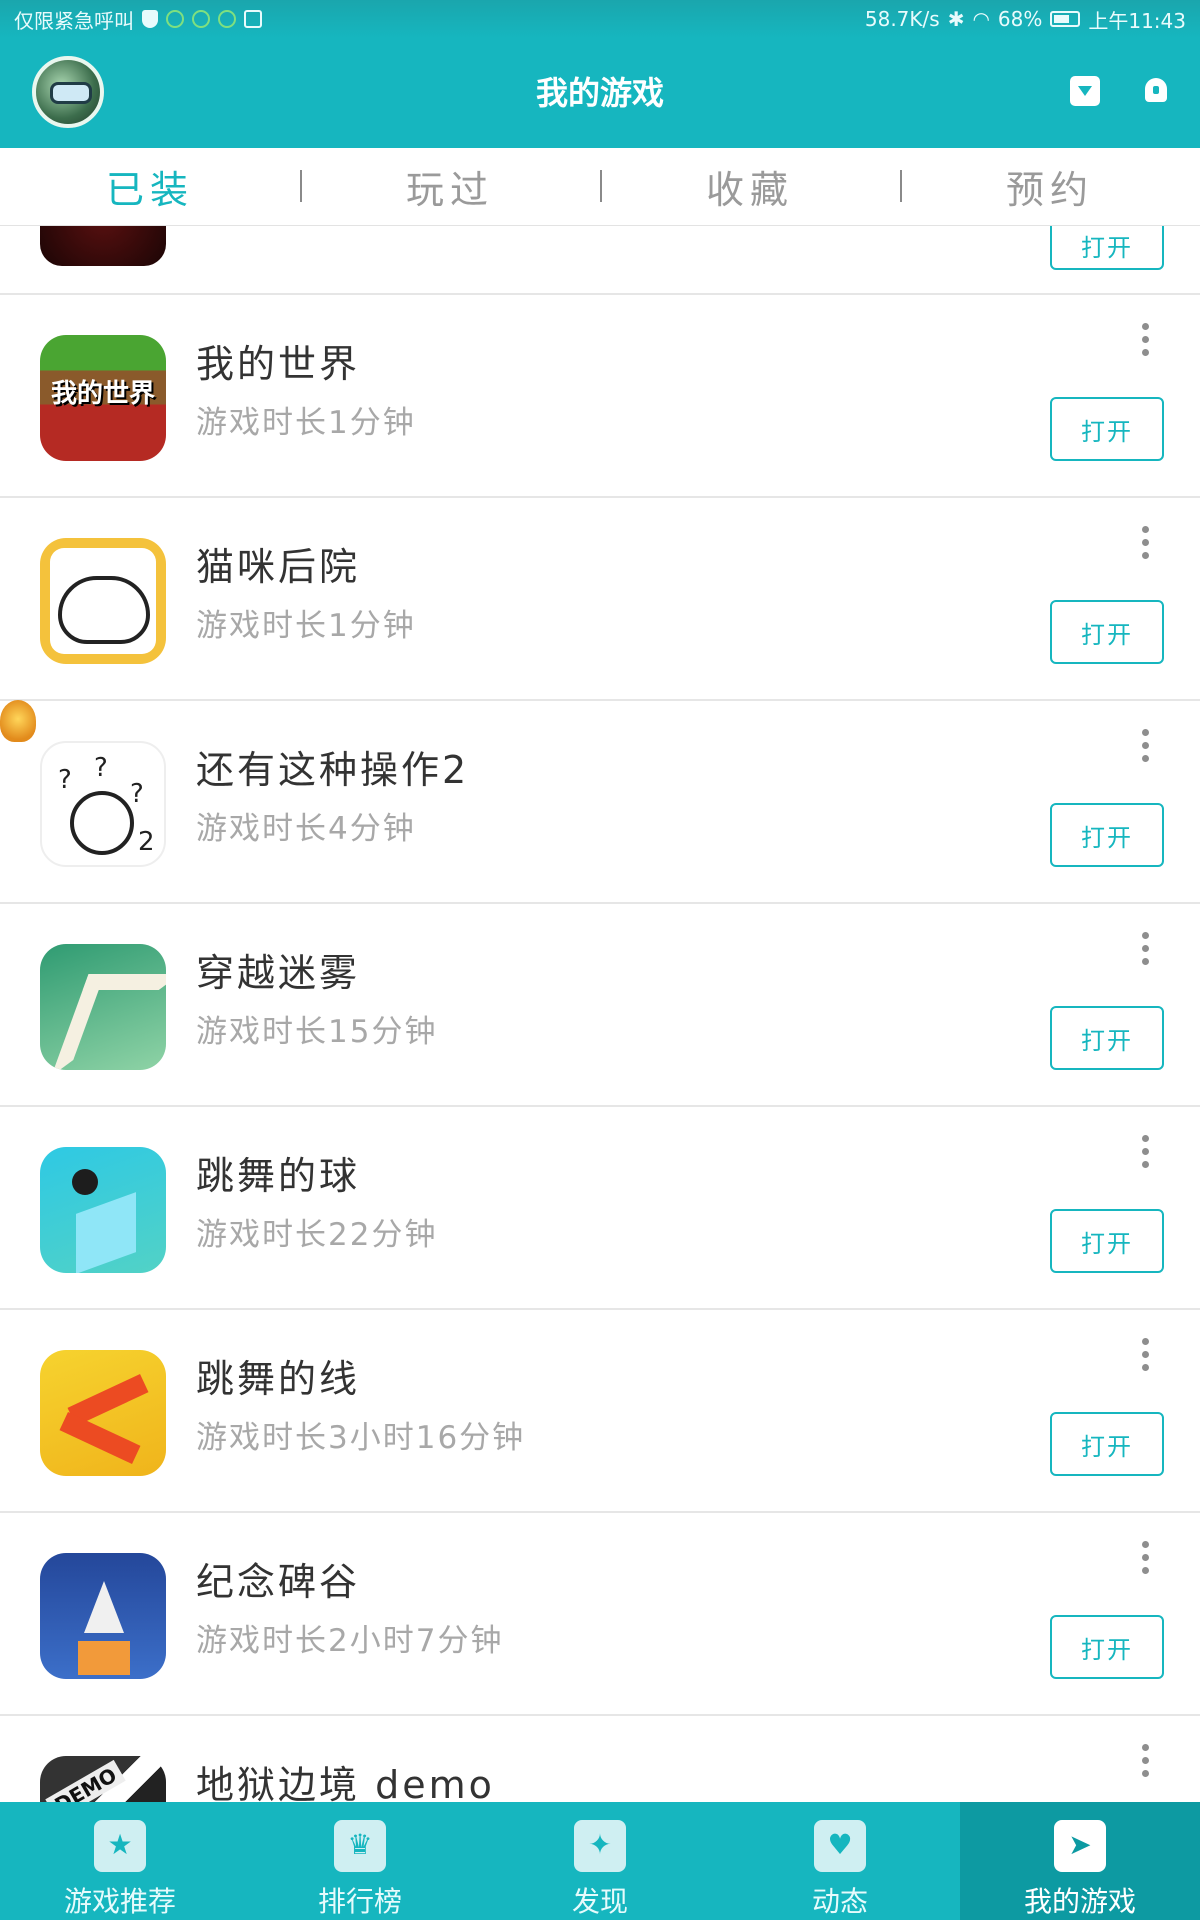 This screenshot has width=1200, height=1920. What do you see at coordinates (103, 1616) in the screenshot?
I see `monument-valley-icon` at bounding box center [103, 1616].